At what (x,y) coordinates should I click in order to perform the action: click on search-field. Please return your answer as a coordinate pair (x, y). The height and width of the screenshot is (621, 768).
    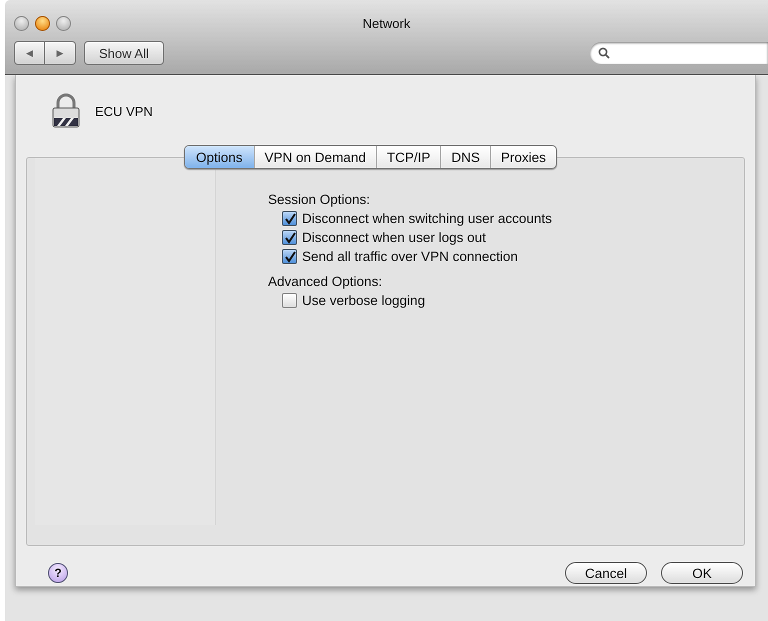
    Looking at the image, I should click on (679, 53).